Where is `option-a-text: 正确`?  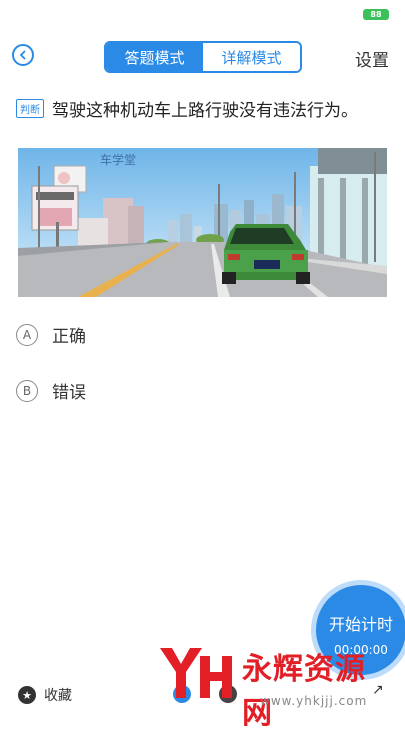
option-a-text: 正确 is located at coordinates (69, 337).